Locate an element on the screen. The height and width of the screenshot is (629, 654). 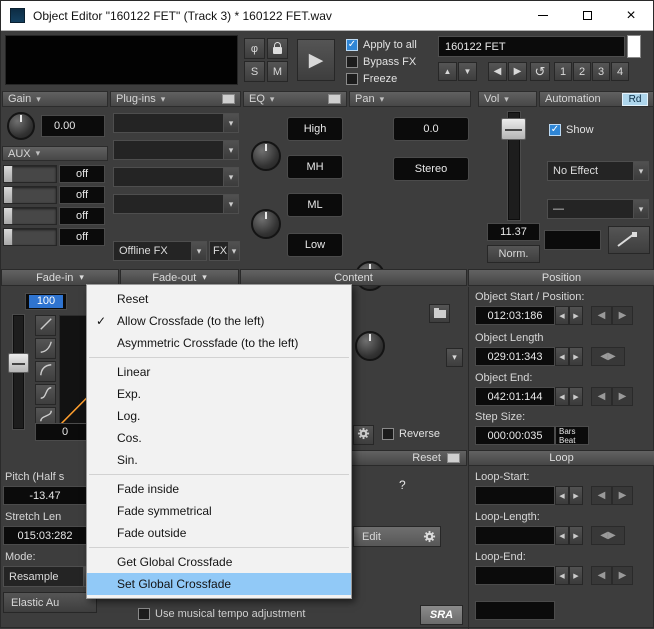
volume-fader-handle is located at coordinates (513, 129).